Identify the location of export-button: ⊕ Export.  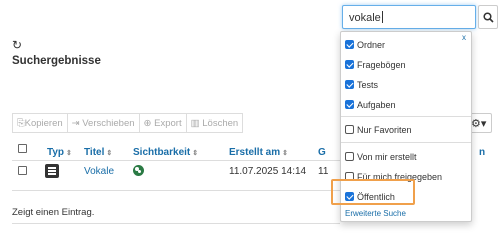
(162, 123).